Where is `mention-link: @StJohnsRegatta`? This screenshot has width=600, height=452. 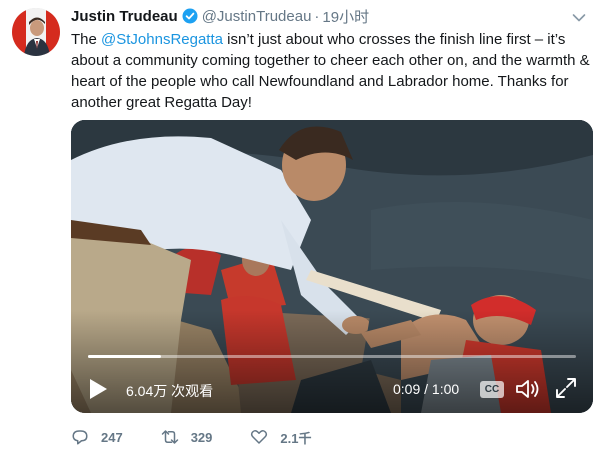
mention-link: @StJohnsRegatta is located at coordinates (162, 39).